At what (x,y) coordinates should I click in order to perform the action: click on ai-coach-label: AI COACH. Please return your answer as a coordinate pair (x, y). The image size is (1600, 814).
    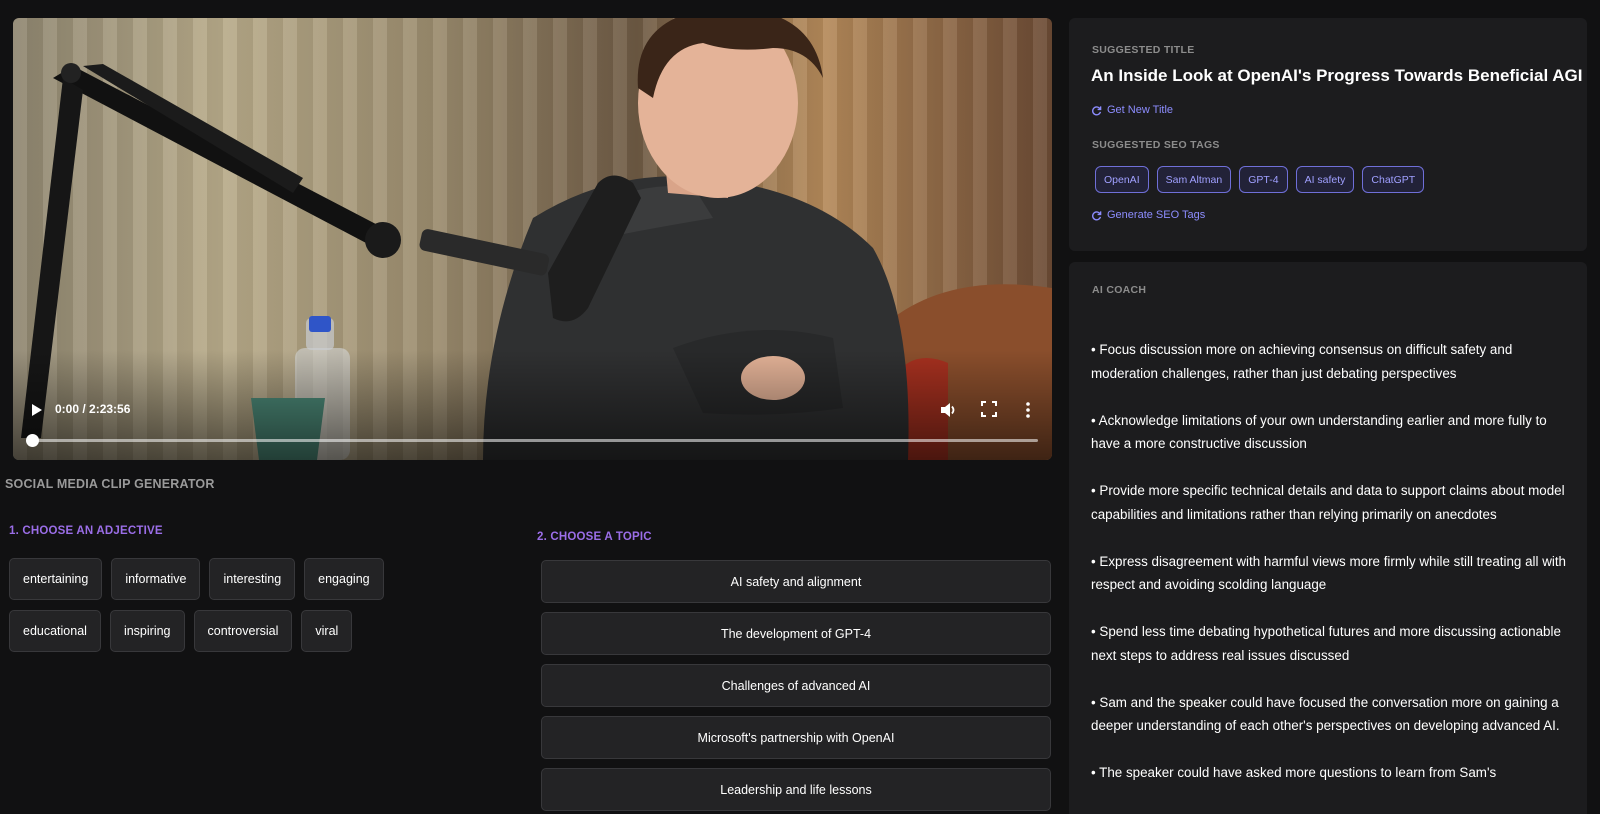
    Looking at the image, I should click on (1119, 290).